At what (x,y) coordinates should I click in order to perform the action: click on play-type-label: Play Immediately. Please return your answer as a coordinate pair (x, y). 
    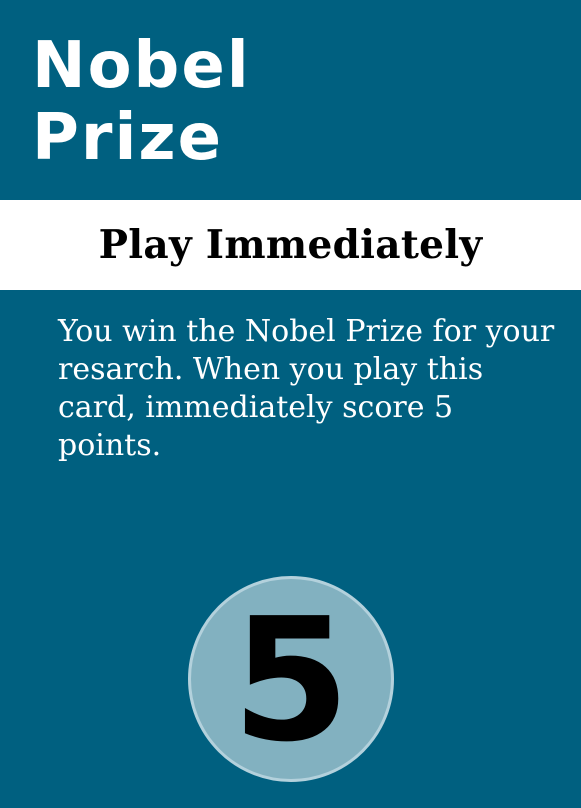
    Looking at the image, I should click on (290, 245).